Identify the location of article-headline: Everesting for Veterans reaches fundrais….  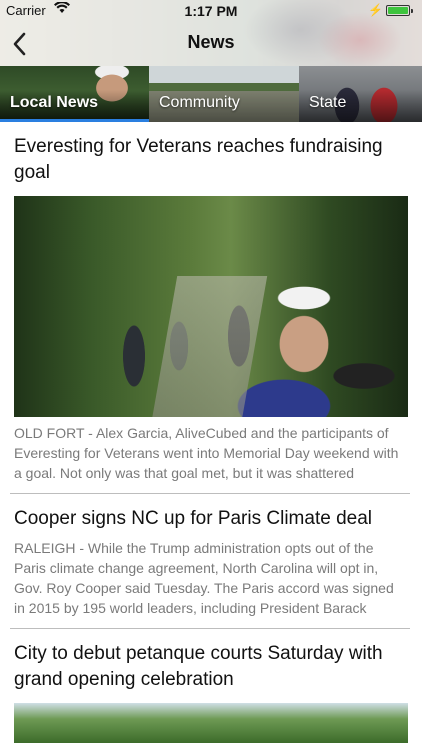
(211, 154).